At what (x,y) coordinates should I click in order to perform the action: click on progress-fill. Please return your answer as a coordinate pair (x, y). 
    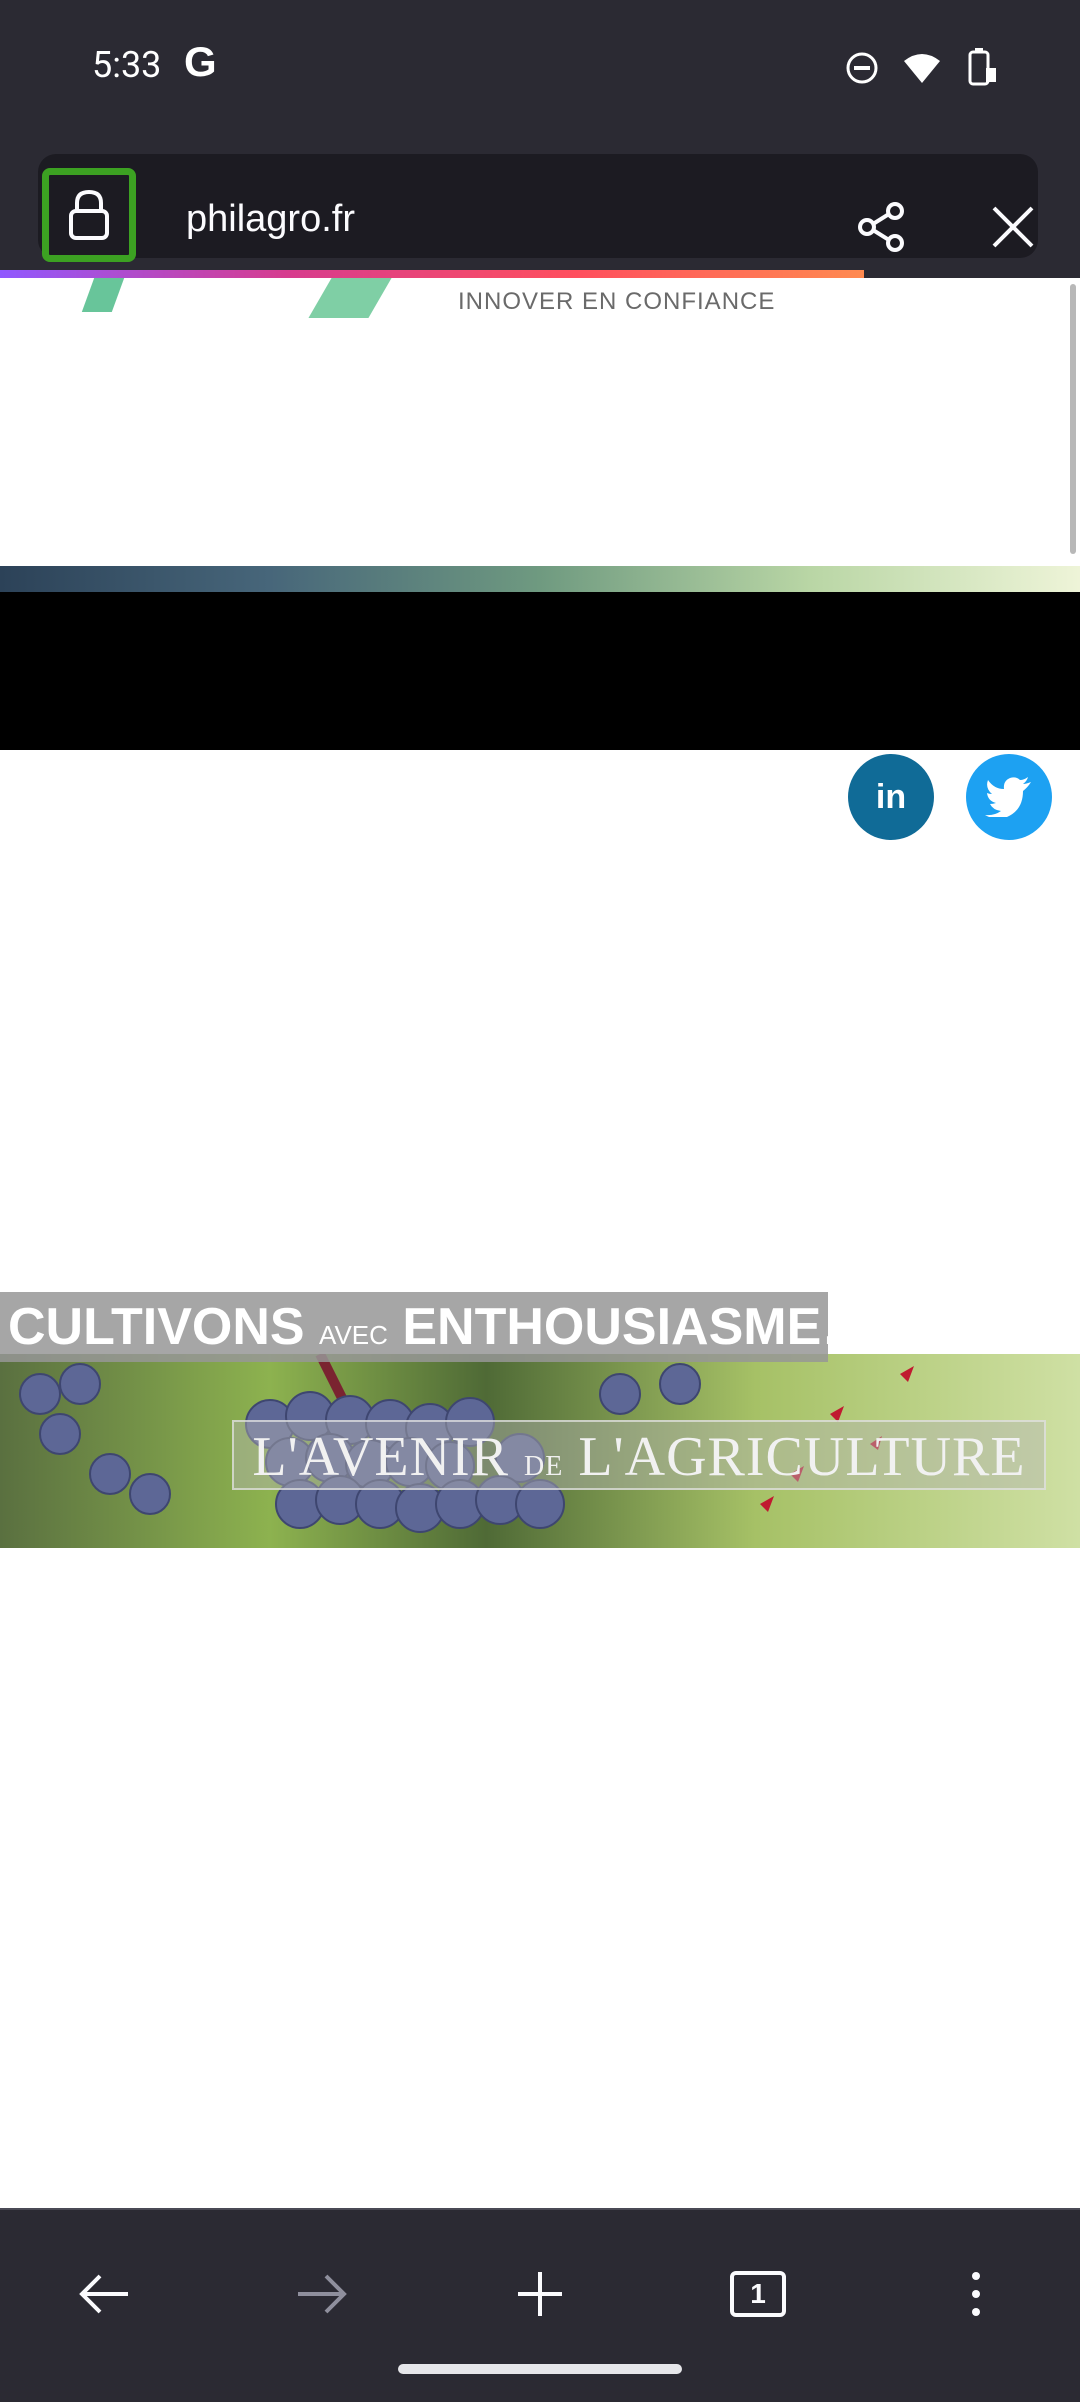
    Looking at the image, I should click on (432, 274).